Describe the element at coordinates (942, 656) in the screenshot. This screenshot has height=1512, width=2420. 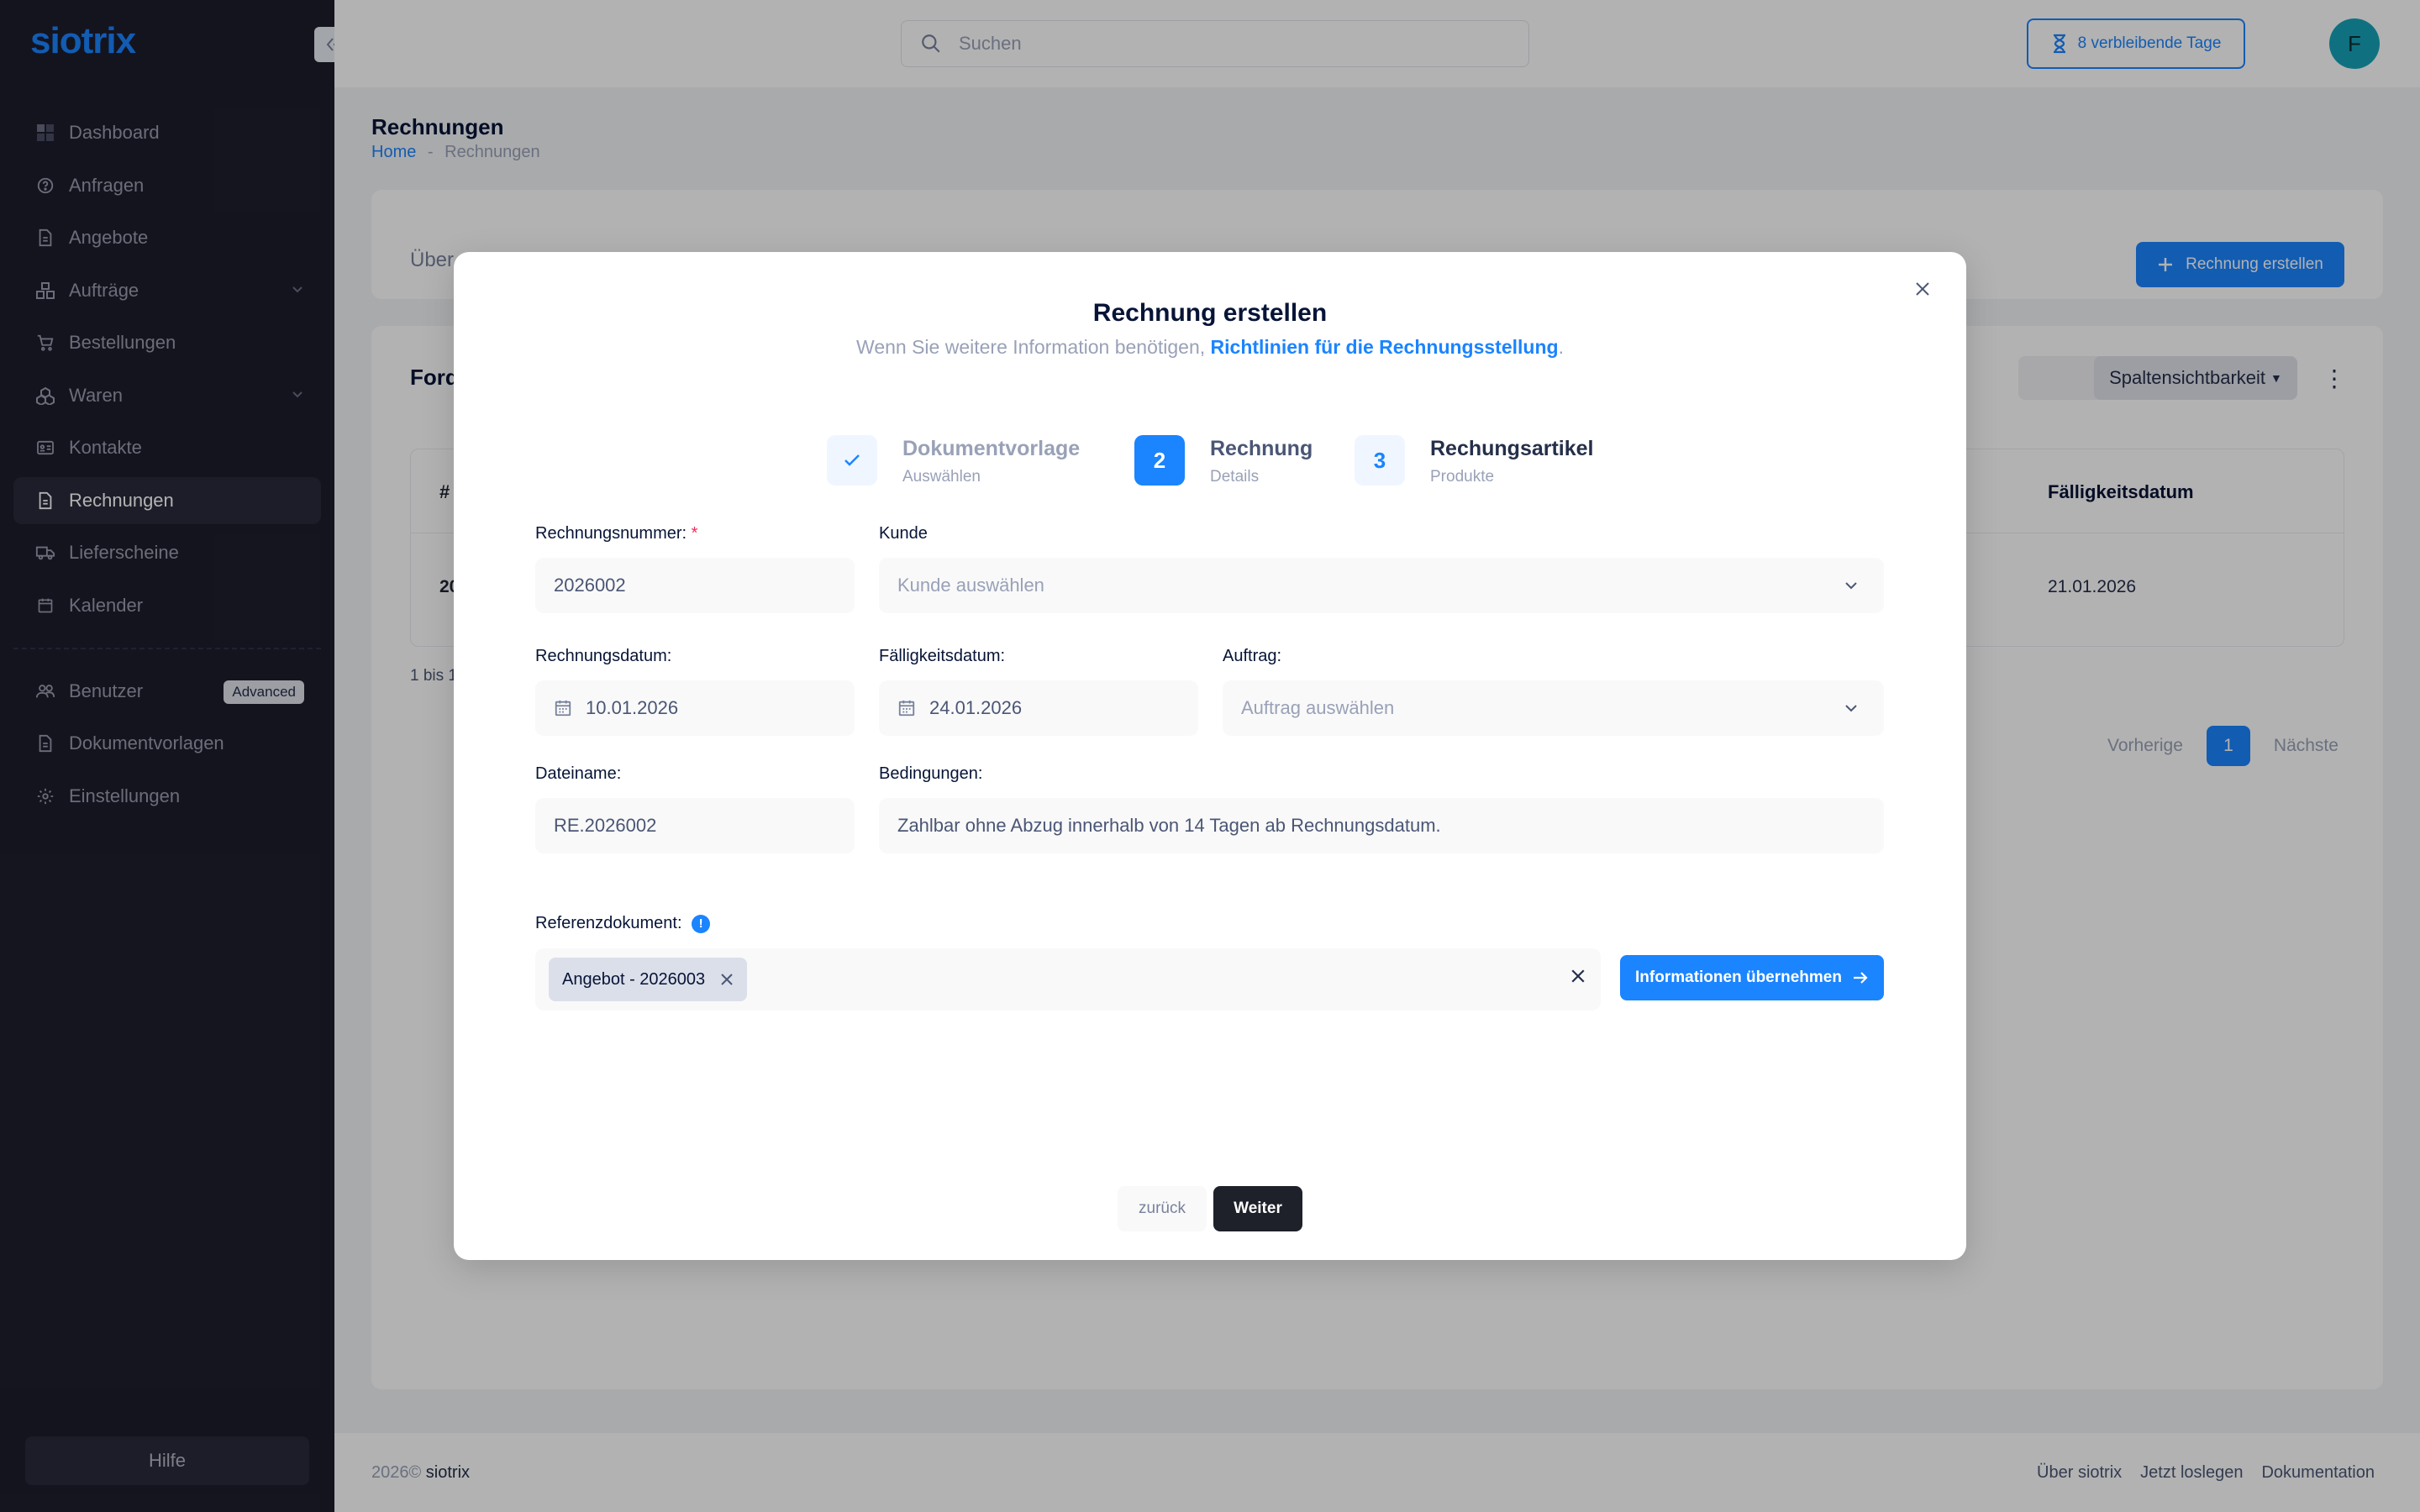
I see `due-date-label: Fälligkeitsdatum:` at that location.